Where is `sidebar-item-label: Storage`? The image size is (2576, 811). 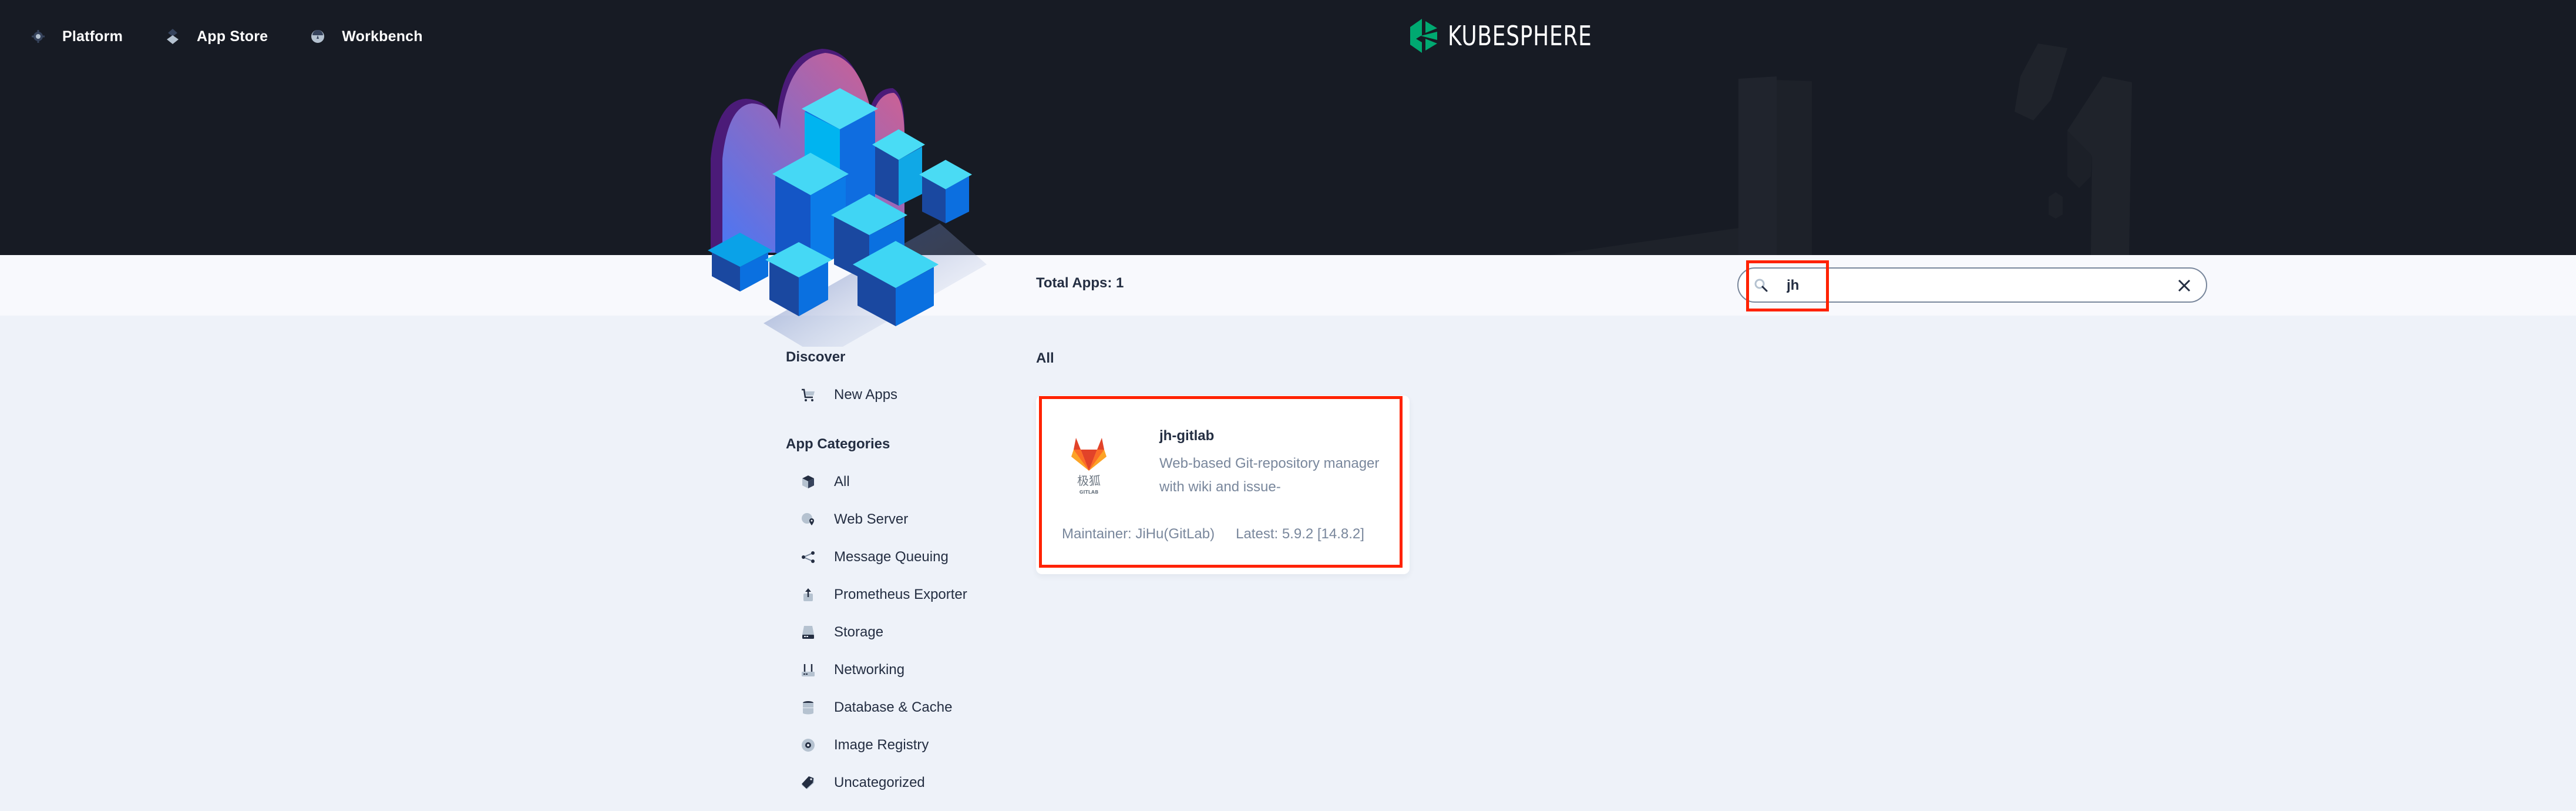 sidebar-item-label: Storage is located at coordinates (859, 632).